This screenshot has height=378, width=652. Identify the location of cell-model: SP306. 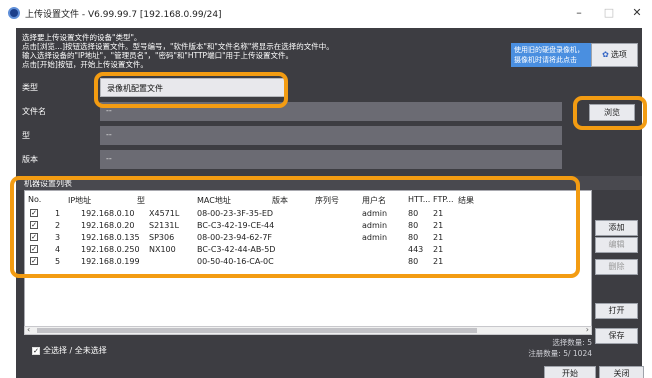
(162, 237).